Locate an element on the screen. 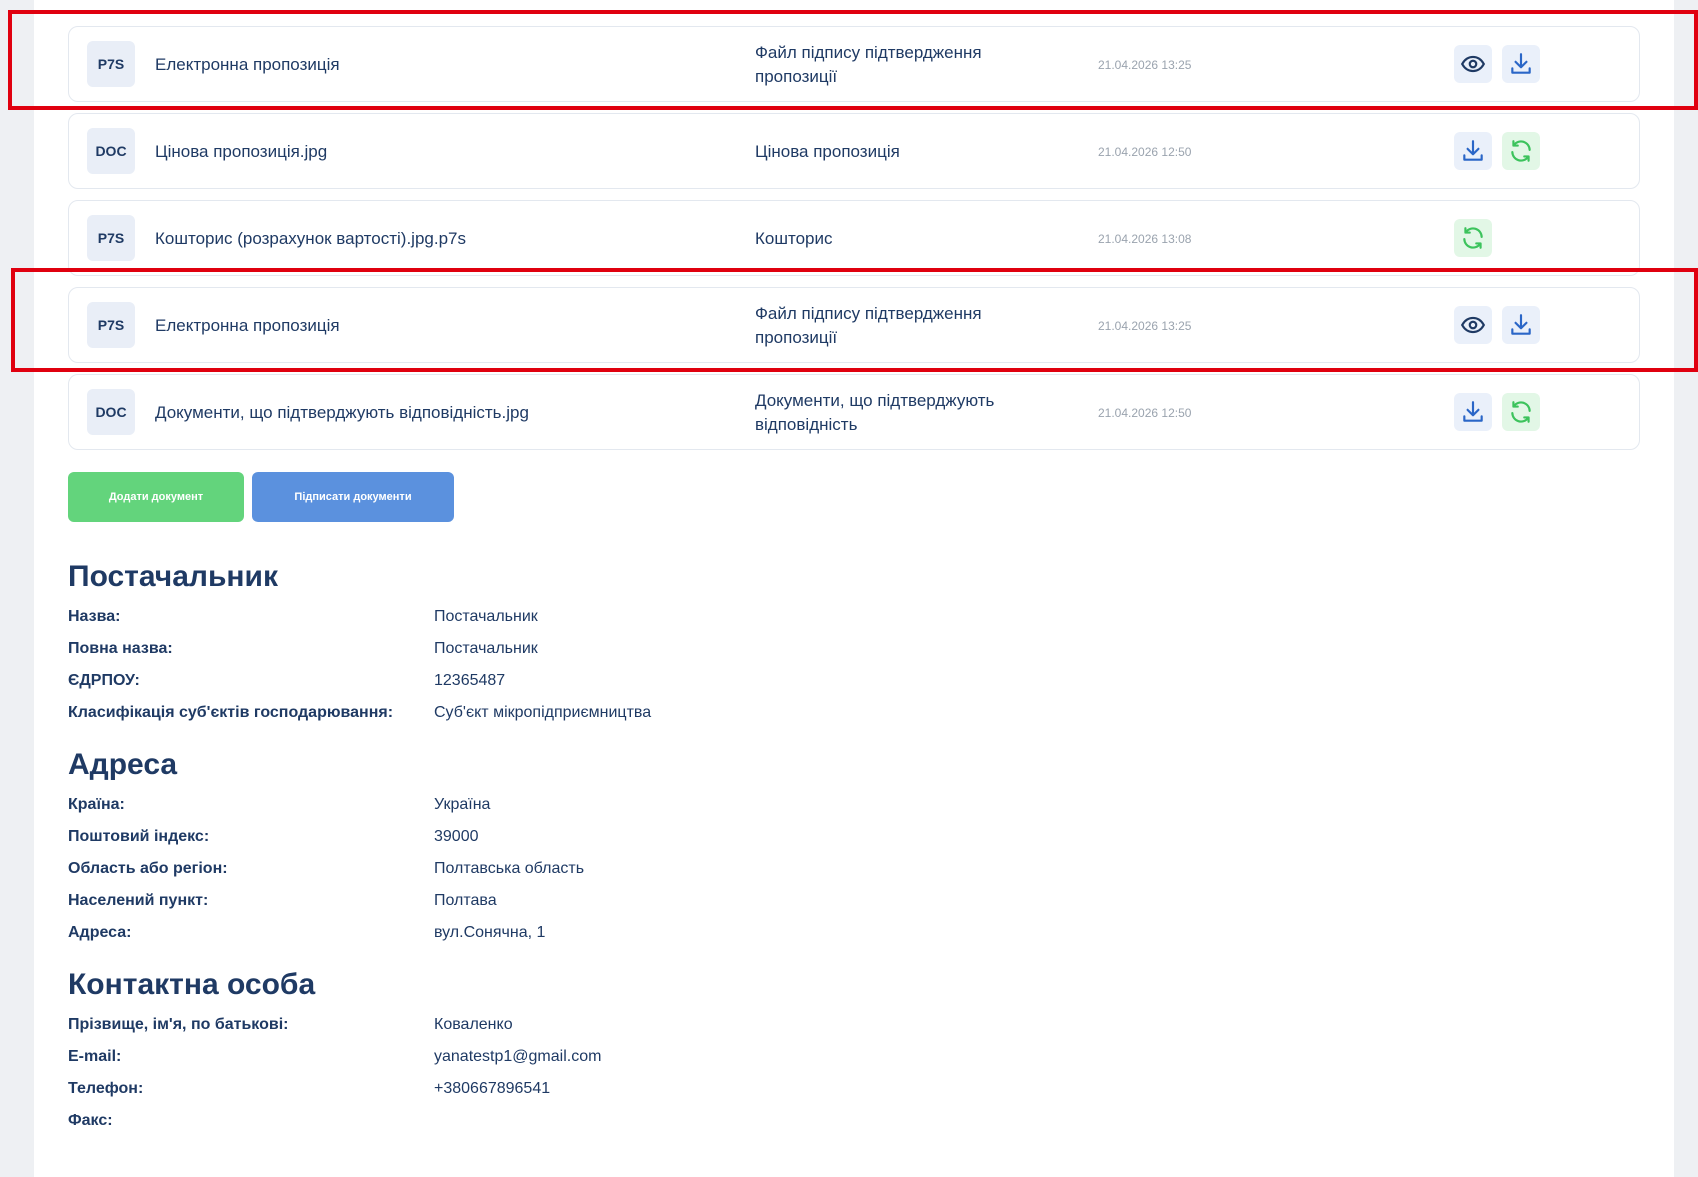  info-label: Прізвище, ім'я, по батькові: is located at coordinates (178, 1024).